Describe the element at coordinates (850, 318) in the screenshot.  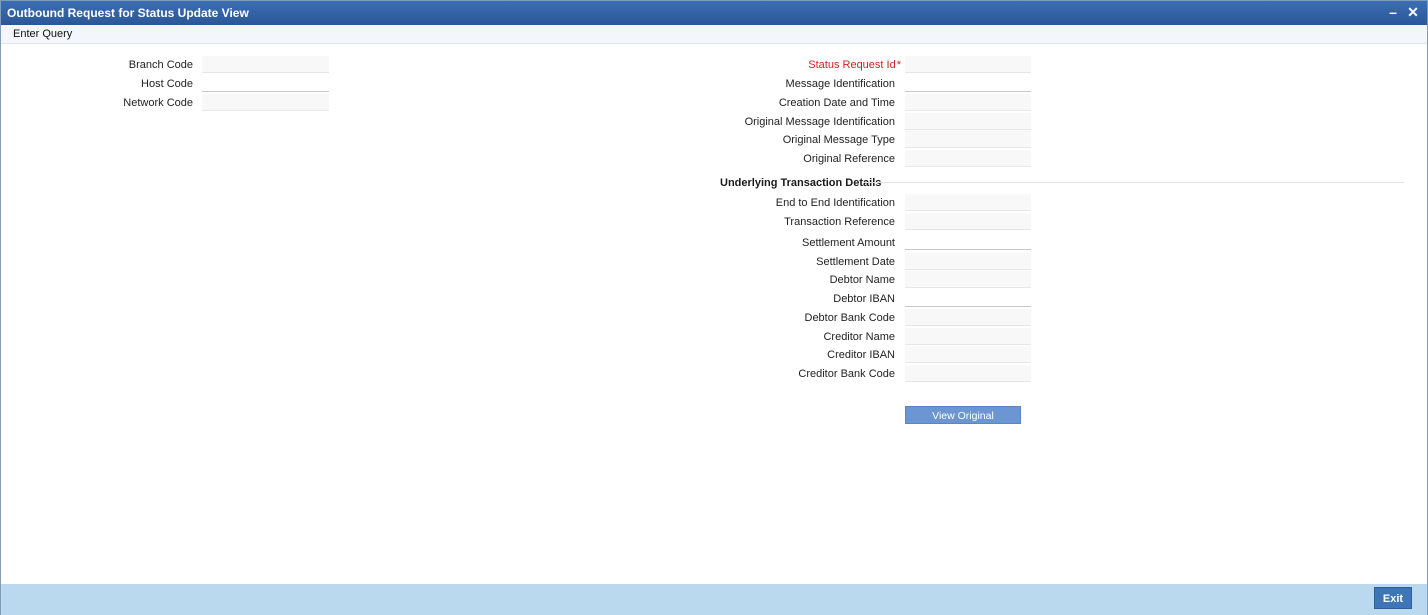
I see `debtor-bank-code-label: Debtor Bank Code` at that location.